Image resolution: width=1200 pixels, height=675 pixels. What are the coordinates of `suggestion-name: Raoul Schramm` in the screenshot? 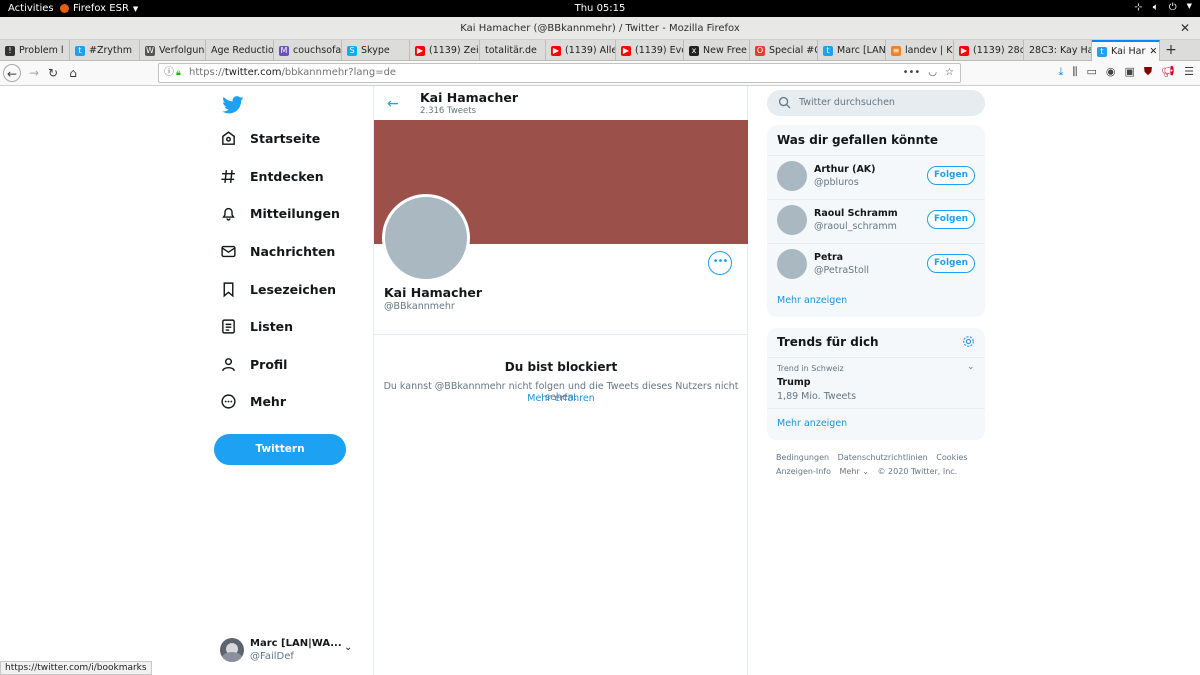 It's located at (856, 213).